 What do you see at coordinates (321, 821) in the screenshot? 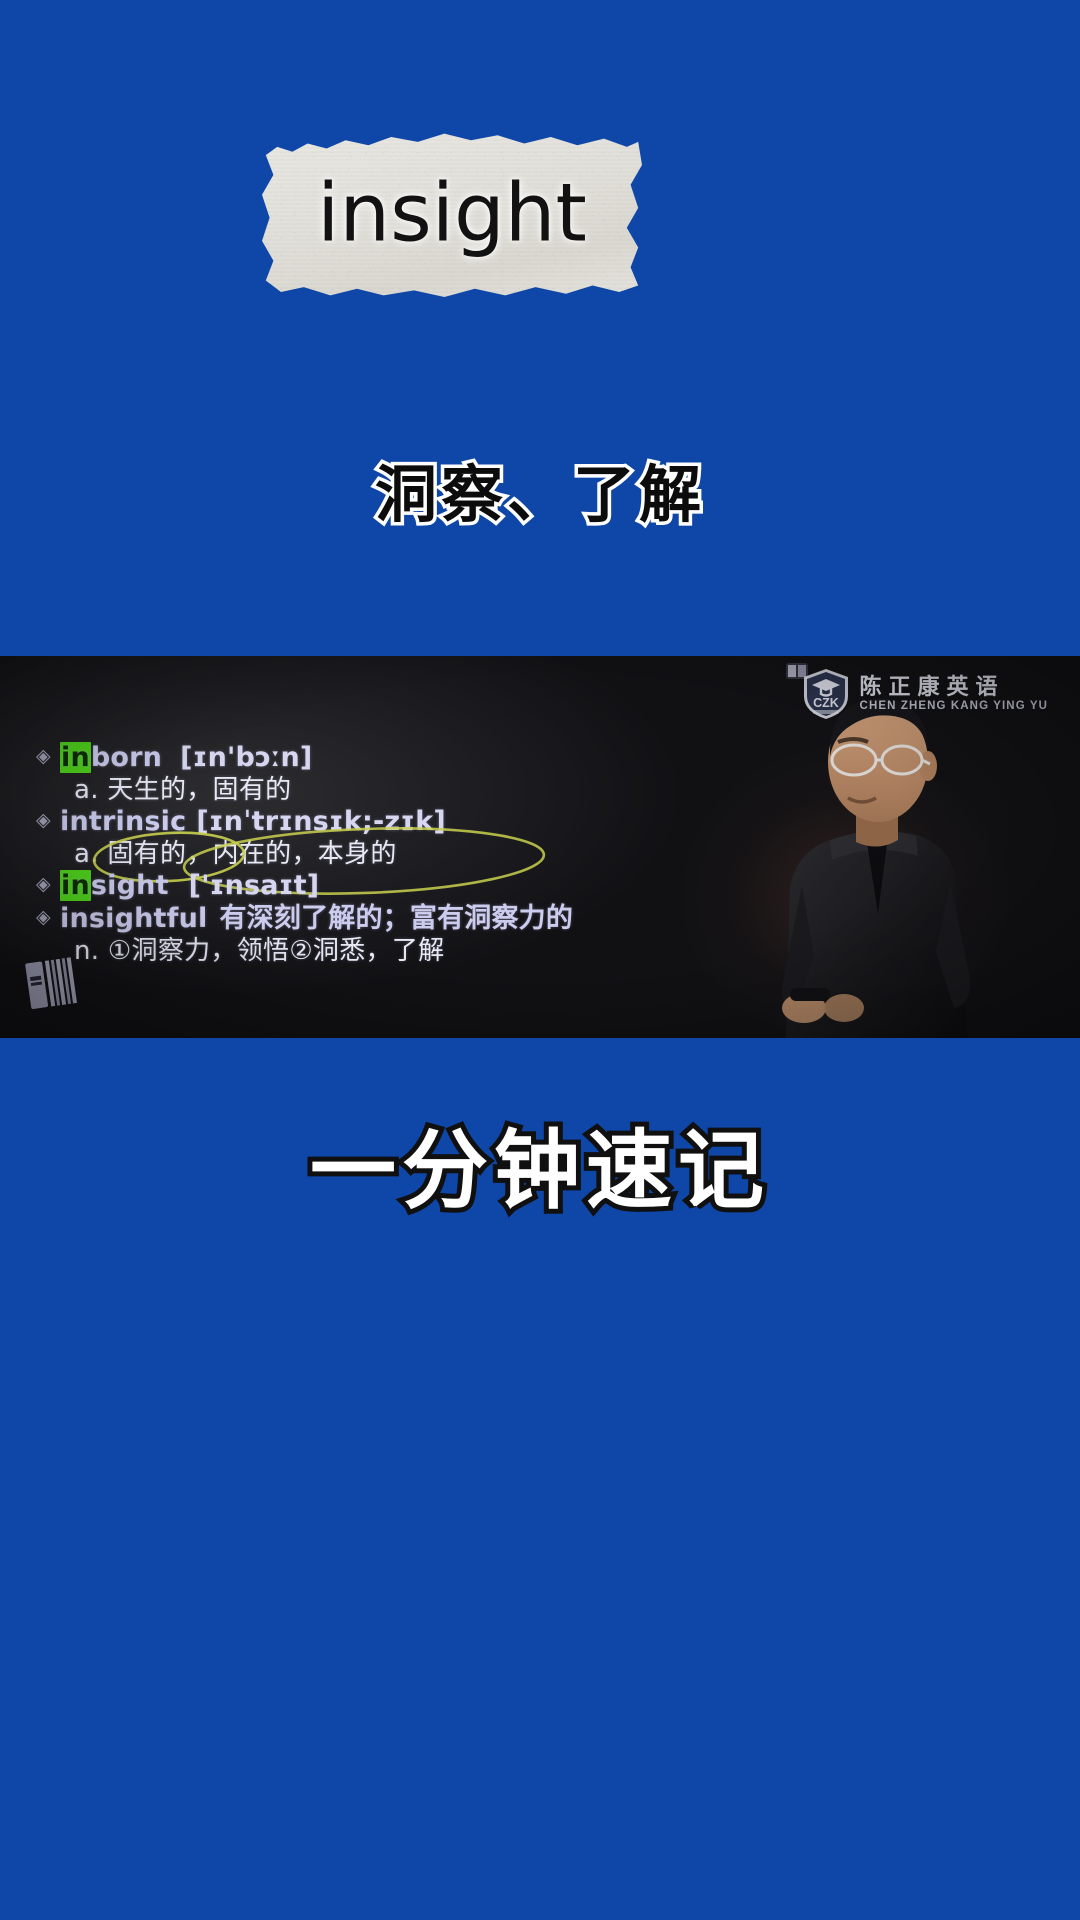
I see `ipa-intrinsic: [ɪnˈtrɪnsɪk;-zɪk]` at bounding box center [321, 821].